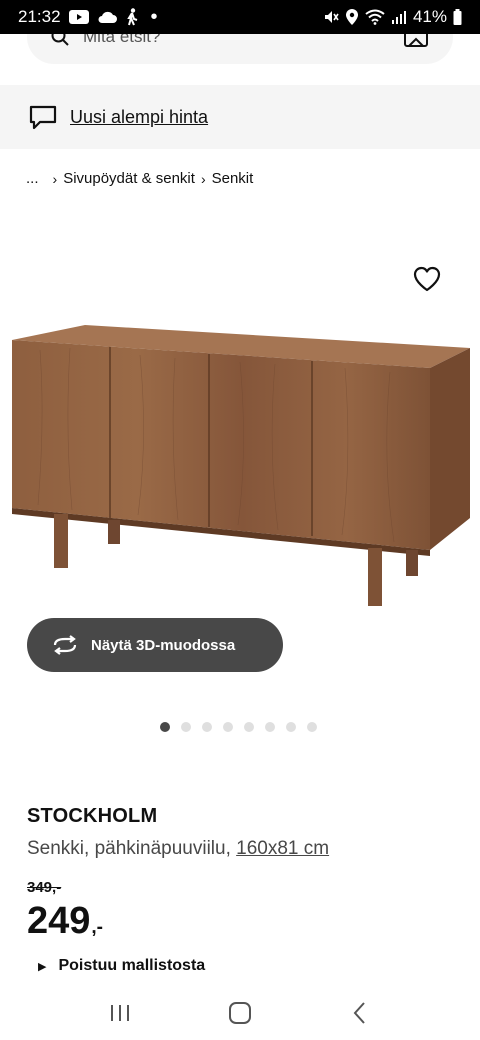 This screenshot has height=1040, width=480. I want to click on view-3d-button: Näytä 3D-muodossa, so click(155, 645).